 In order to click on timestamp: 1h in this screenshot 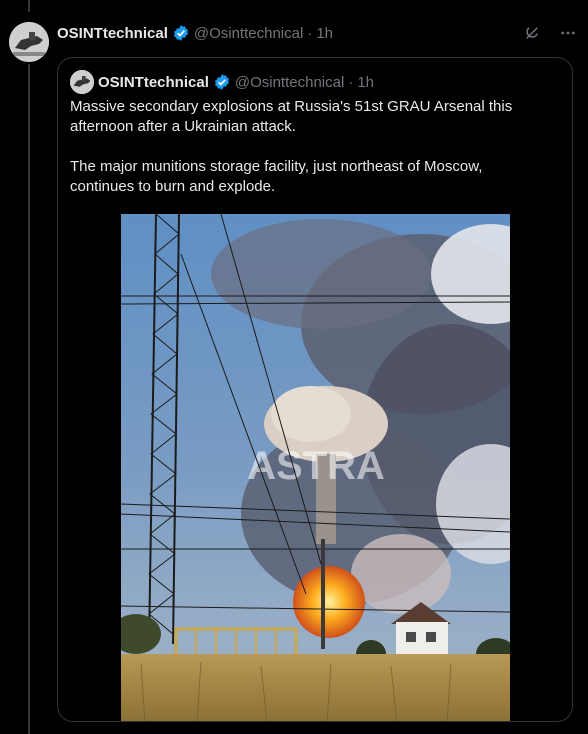, I will do `click(324, 33)`.